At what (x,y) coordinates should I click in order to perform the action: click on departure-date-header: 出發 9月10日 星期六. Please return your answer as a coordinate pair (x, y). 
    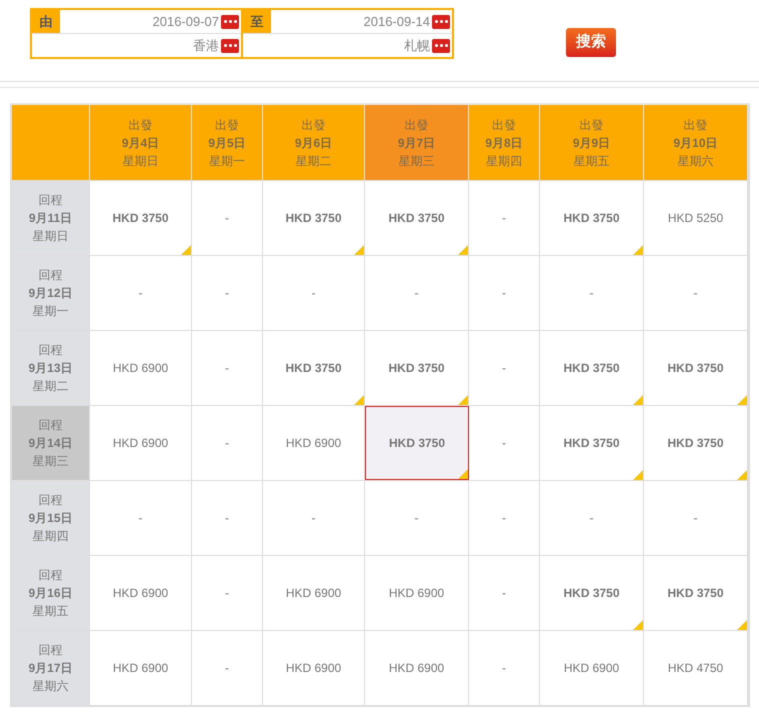
    Looking at the image, I should click on (696, 142).